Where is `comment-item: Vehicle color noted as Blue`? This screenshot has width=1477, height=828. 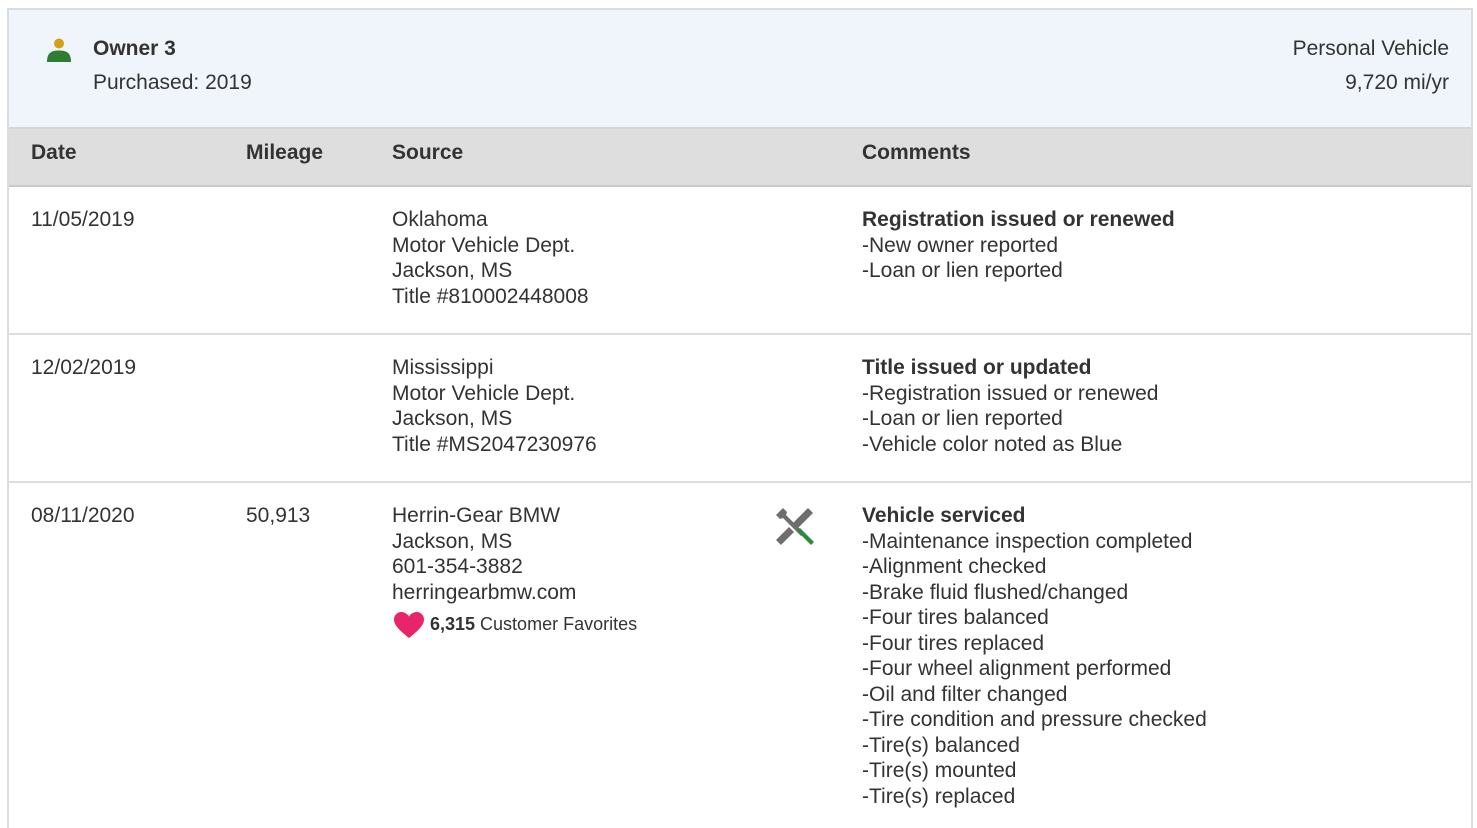 comment-item: Vehicle color noted as Blue is located at coordinates (1010, 445).